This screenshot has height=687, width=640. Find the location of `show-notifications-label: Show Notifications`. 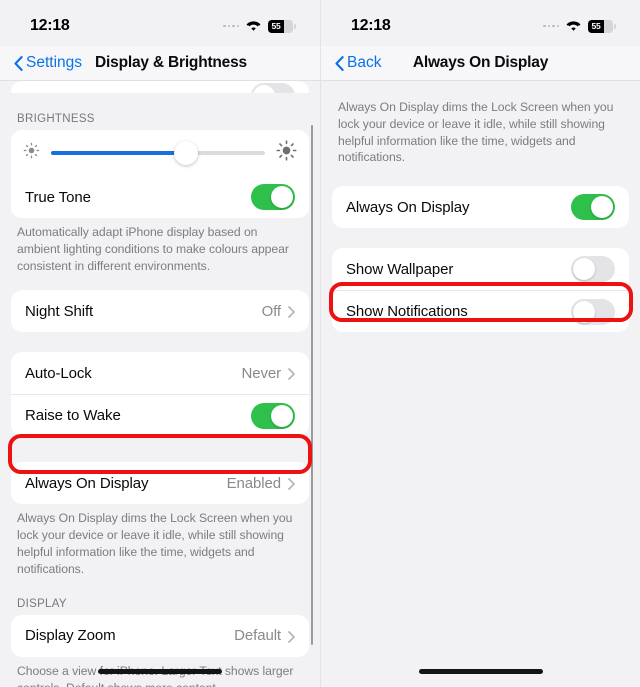

show-notifications-label: Show Notifications is located at coordinates (407, 312).